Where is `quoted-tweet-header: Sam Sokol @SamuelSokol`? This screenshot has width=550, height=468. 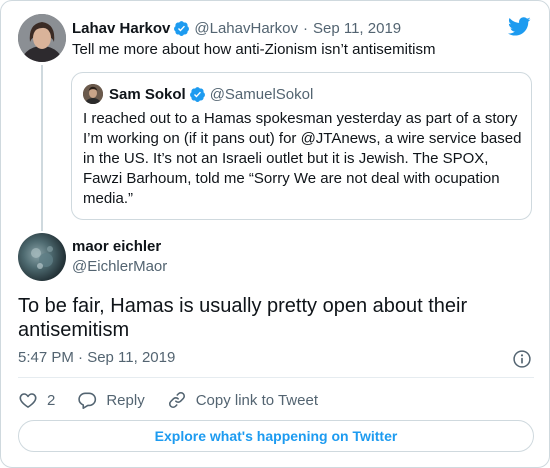
quoted-tweet-header: Sam Sokol @SamuelSokol is located at coordinates (211, 94).